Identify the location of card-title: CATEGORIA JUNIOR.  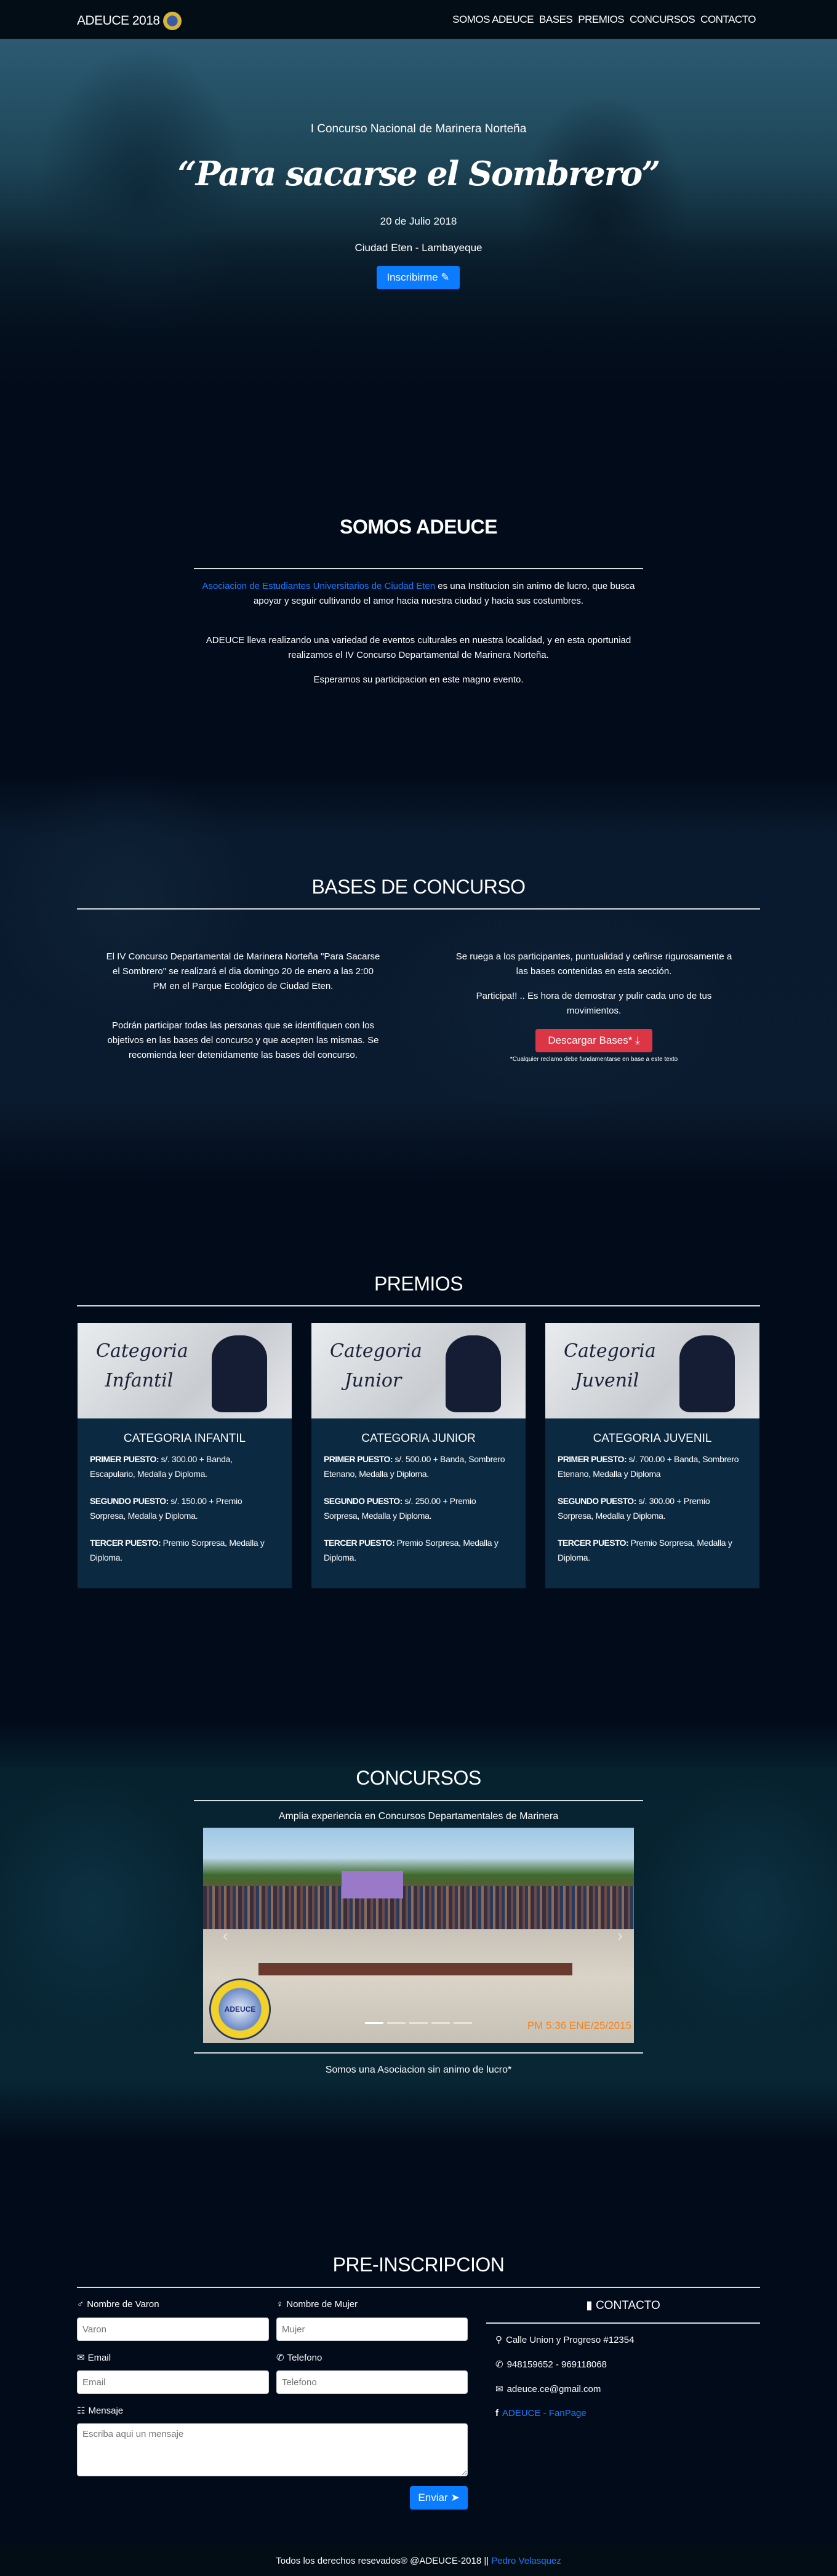
(418, 1438).